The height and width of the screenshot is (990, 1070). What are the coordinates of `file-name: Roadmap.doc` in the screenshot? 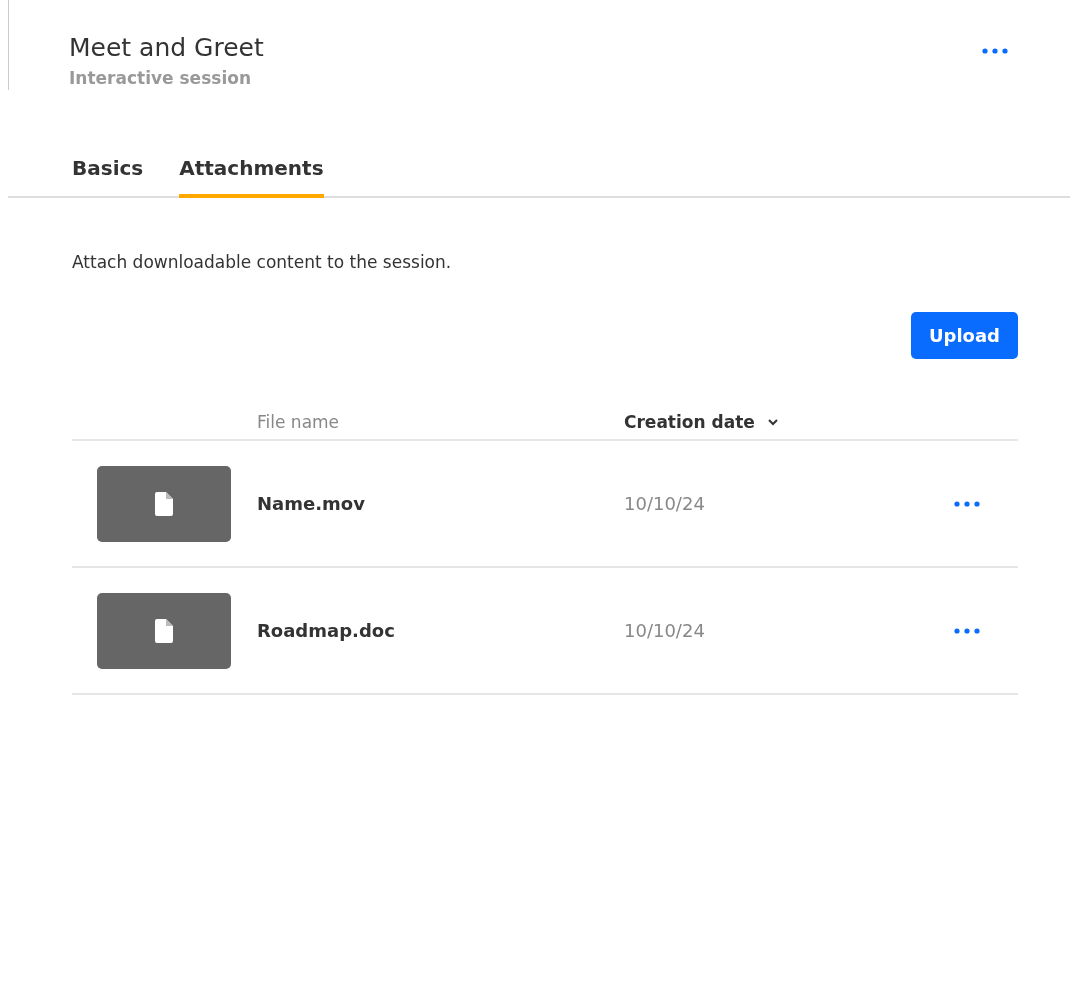 It's located at (326, 630).